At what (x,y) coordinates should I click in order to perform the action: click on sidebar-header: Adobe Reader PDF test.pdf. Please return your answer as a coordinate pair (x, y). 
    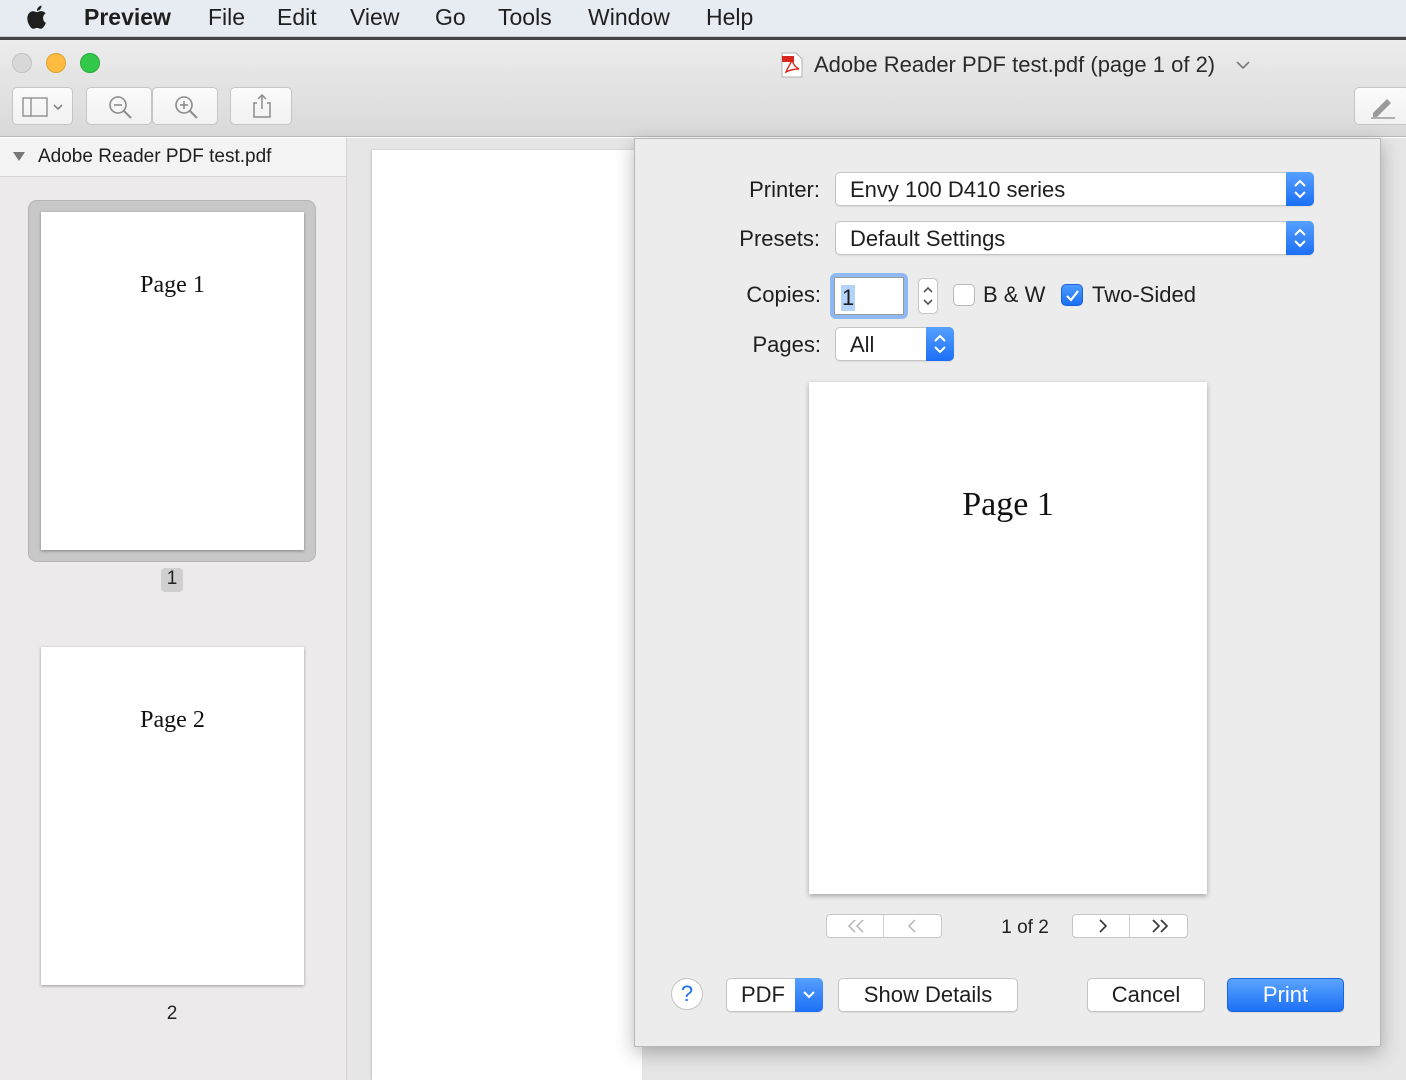
    Looking at the image, I should click on (173, 157).